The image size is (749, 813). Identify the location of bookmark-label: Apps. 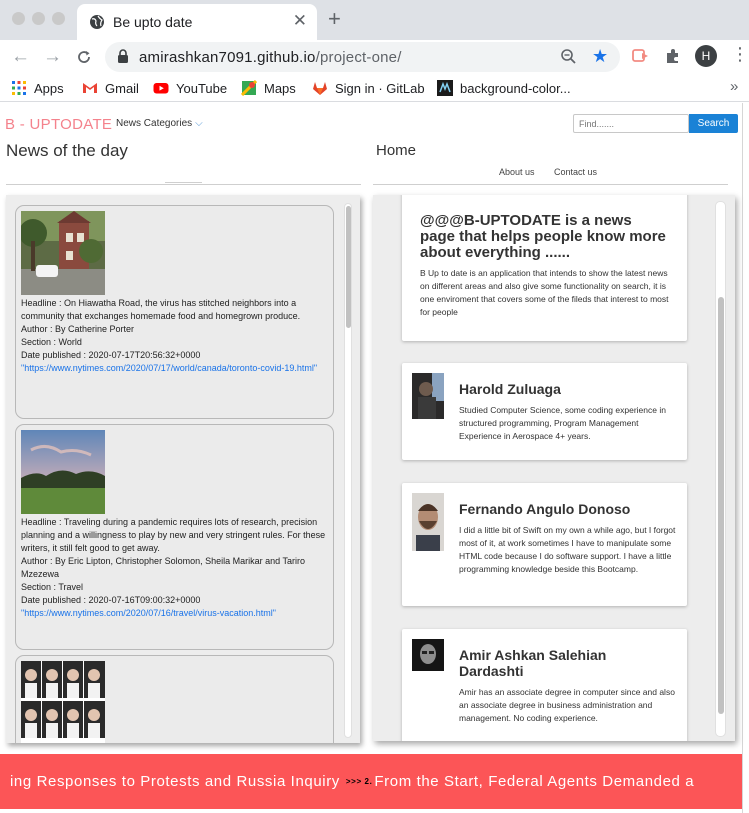
(49, 88).